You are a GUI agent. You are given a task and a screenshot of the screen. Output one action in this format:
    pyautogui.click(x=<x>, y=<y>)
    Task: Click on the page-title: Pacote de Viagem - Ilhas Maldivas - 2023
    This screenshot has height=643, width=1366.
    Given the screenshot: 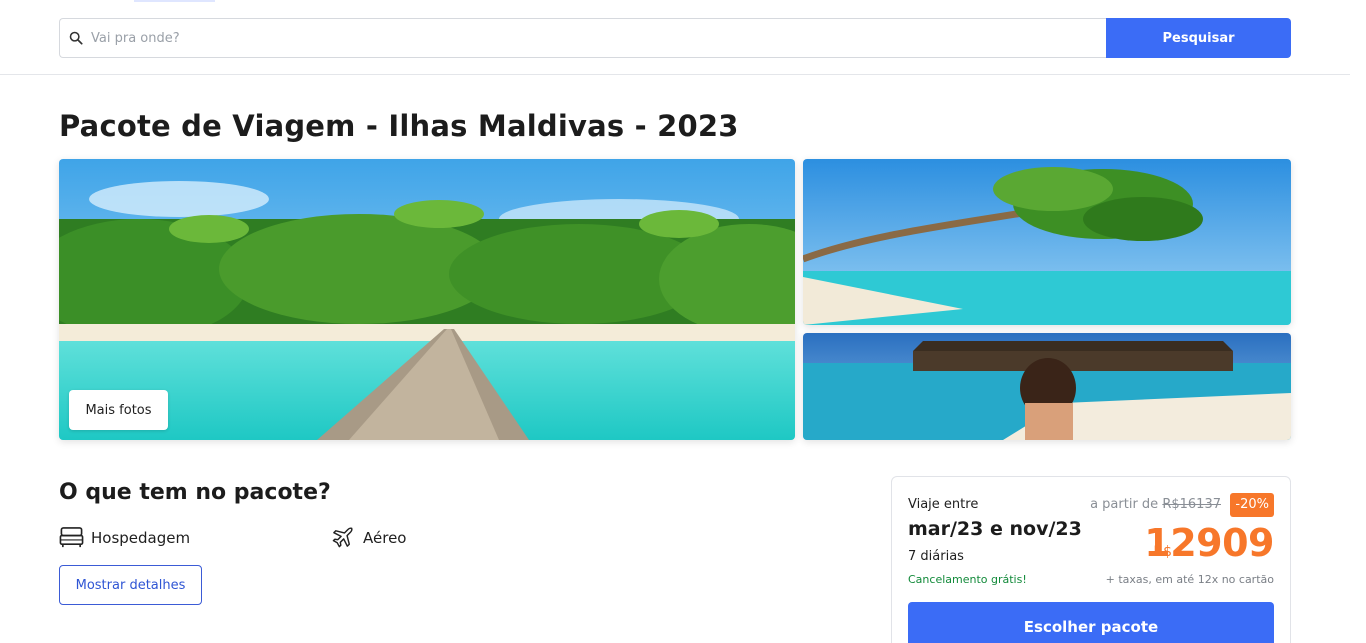 What is the action you would take?
    pyautogui.click(x=399, y=126)
    